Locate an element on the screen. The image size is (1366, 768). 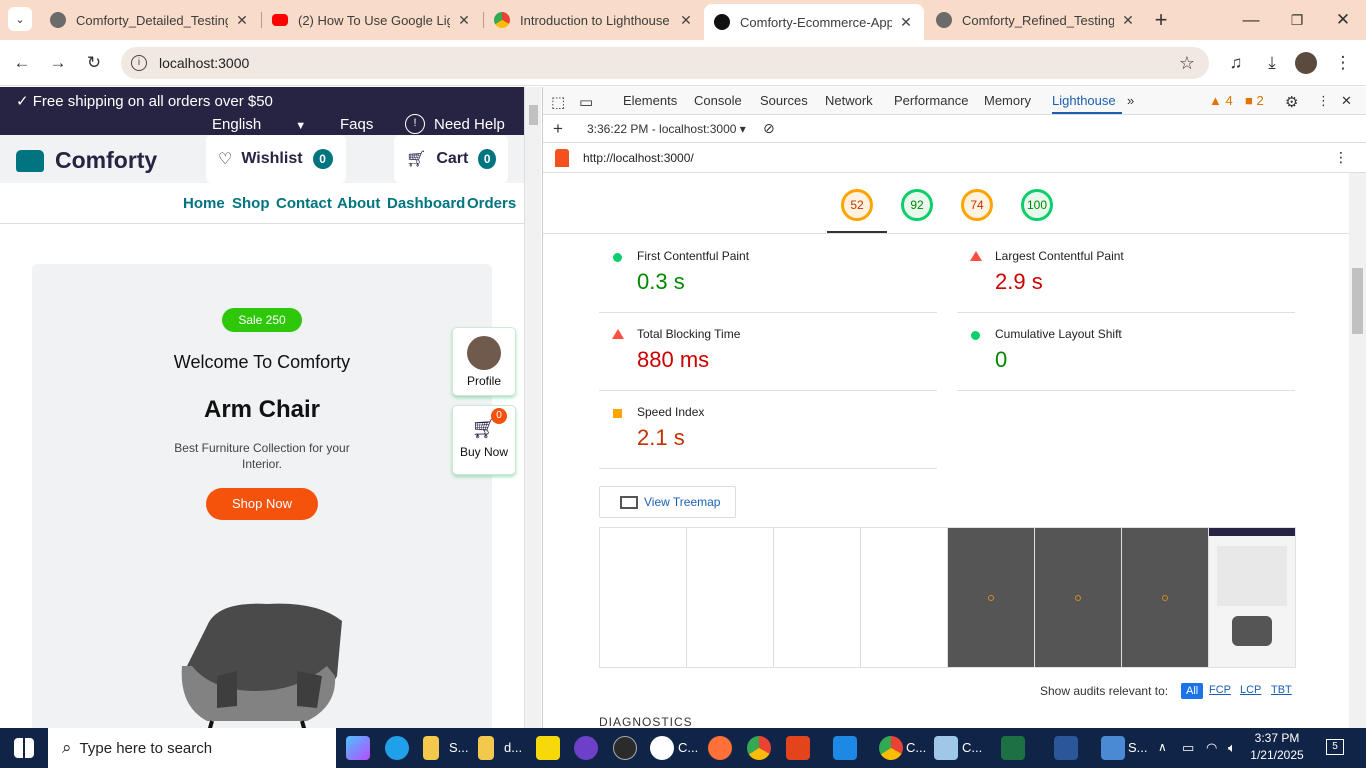
address-bar: i localhost:3000 ☆ is located at coordinates (665, 63).